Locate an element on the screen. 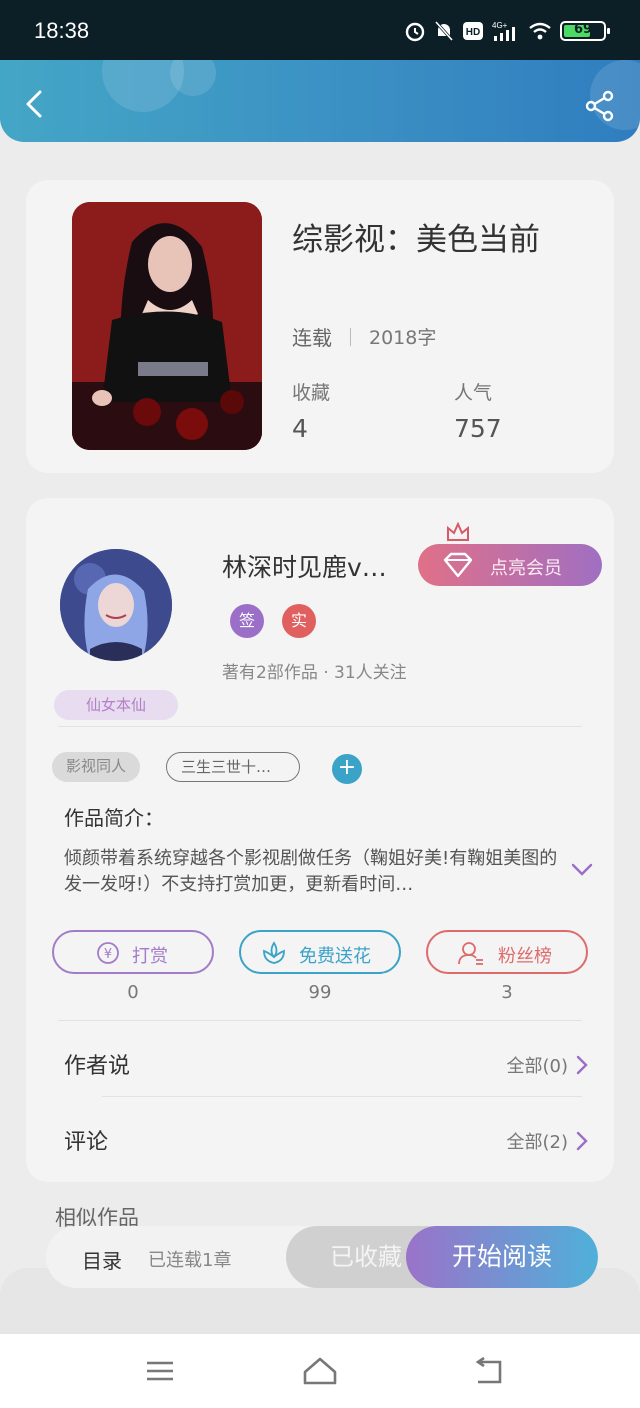 This screenshot has height=1408, width=640. signal-icon: 4G+ is located at coordinates (503, 31).